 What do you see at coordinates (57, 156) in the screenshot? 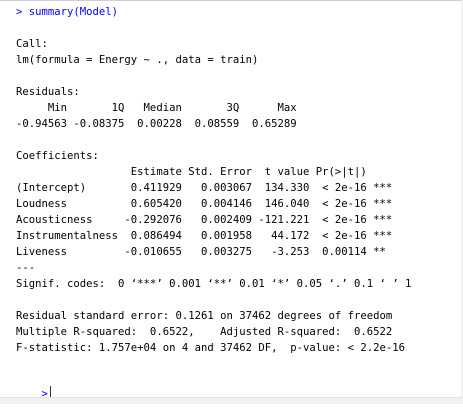
I see `coefficients-header: Coefficients:` at bounding box center [57, 156].